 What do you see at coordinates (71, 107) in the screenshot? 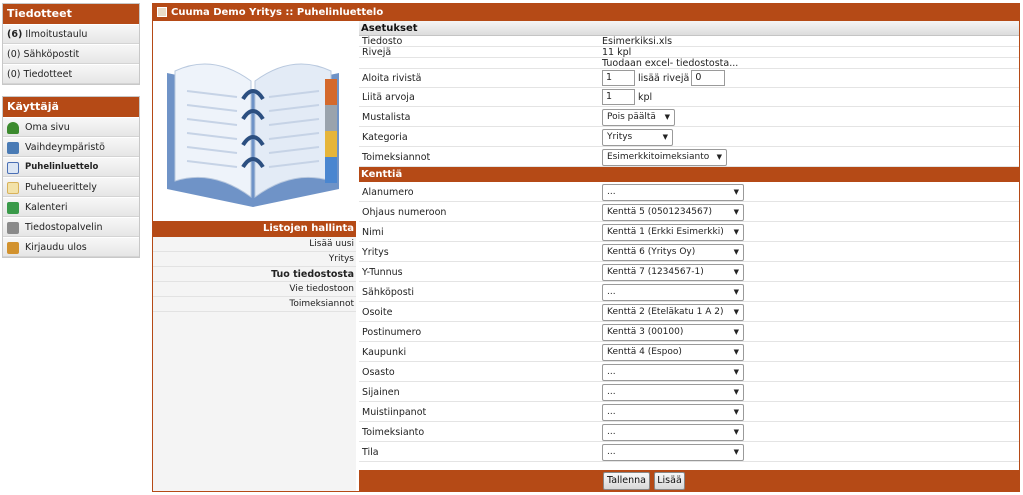
I see `sidebar-user-title: Käyttäjä` at bounding box center [71, 107].